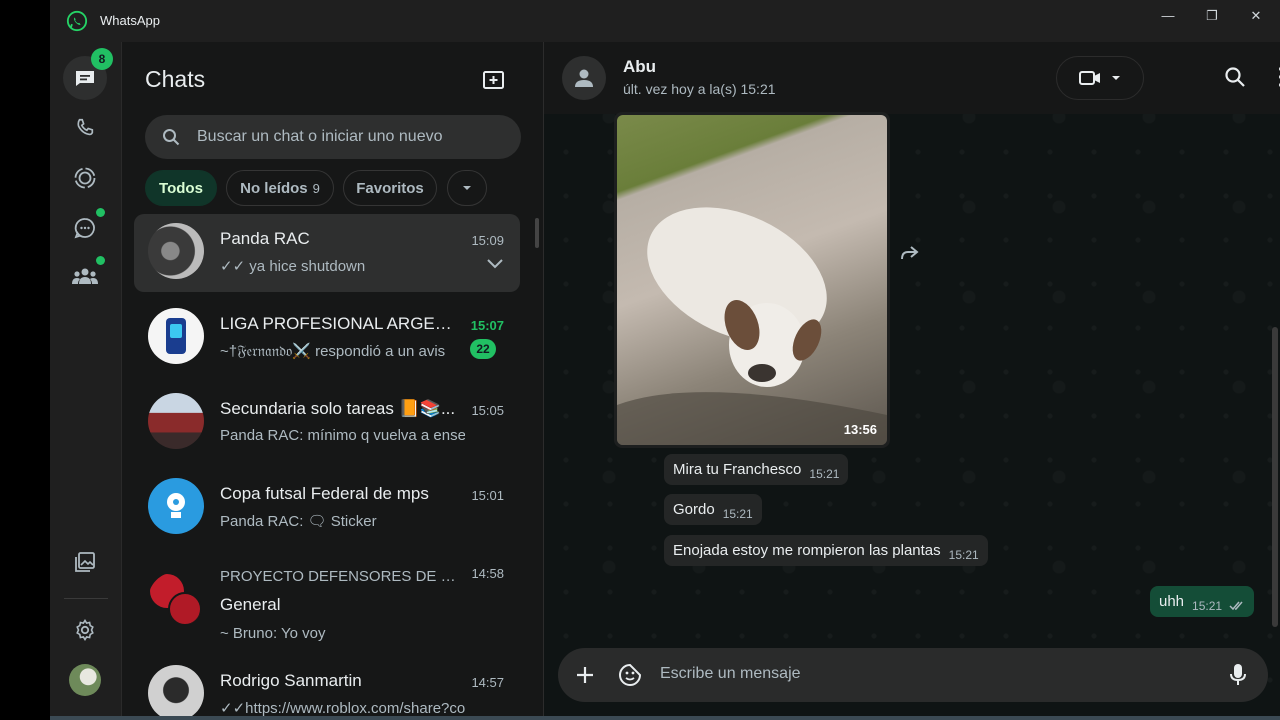 The image size is (1280, 720). I want to click on chat-time: 15:09, so click(487, 240).